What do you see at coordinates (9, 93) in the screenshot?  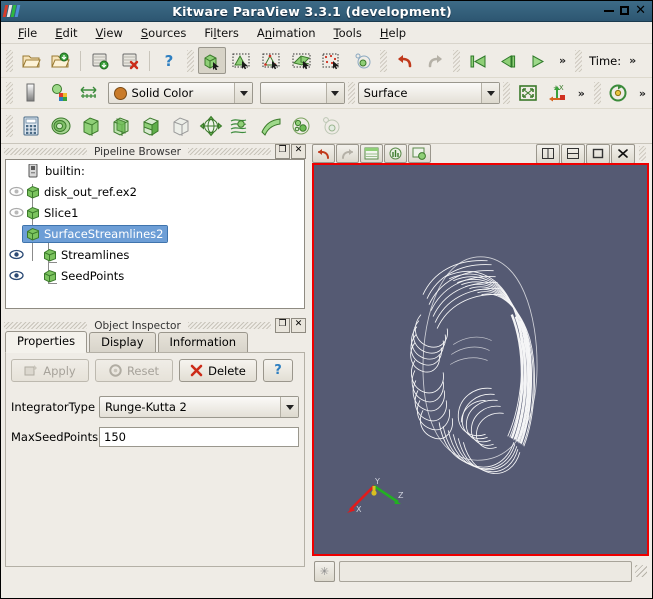 I see `display-toolbar-grip` at bounding box center [9, 93].